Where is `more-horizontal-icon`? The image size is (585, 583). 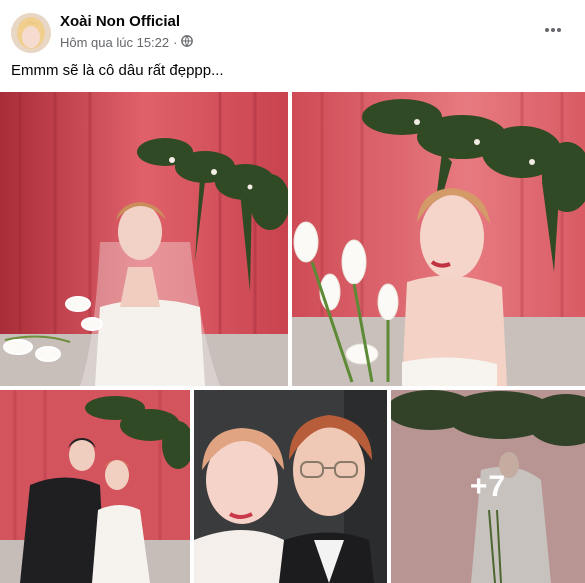 more-horizontal-icon is located at coordinates (553, 30).